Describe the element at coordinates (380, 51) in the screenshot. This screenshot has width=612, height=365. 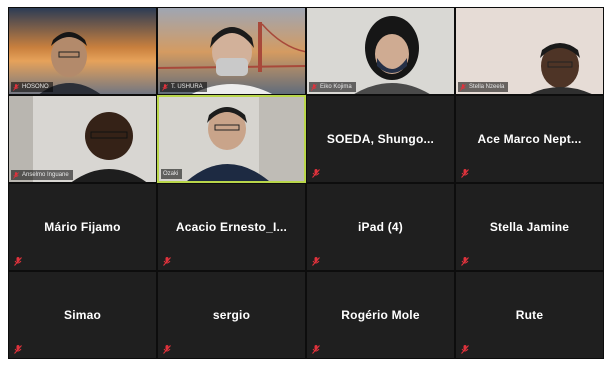
I see `participant-tile-kojima: Eiko Kojima` at that location.